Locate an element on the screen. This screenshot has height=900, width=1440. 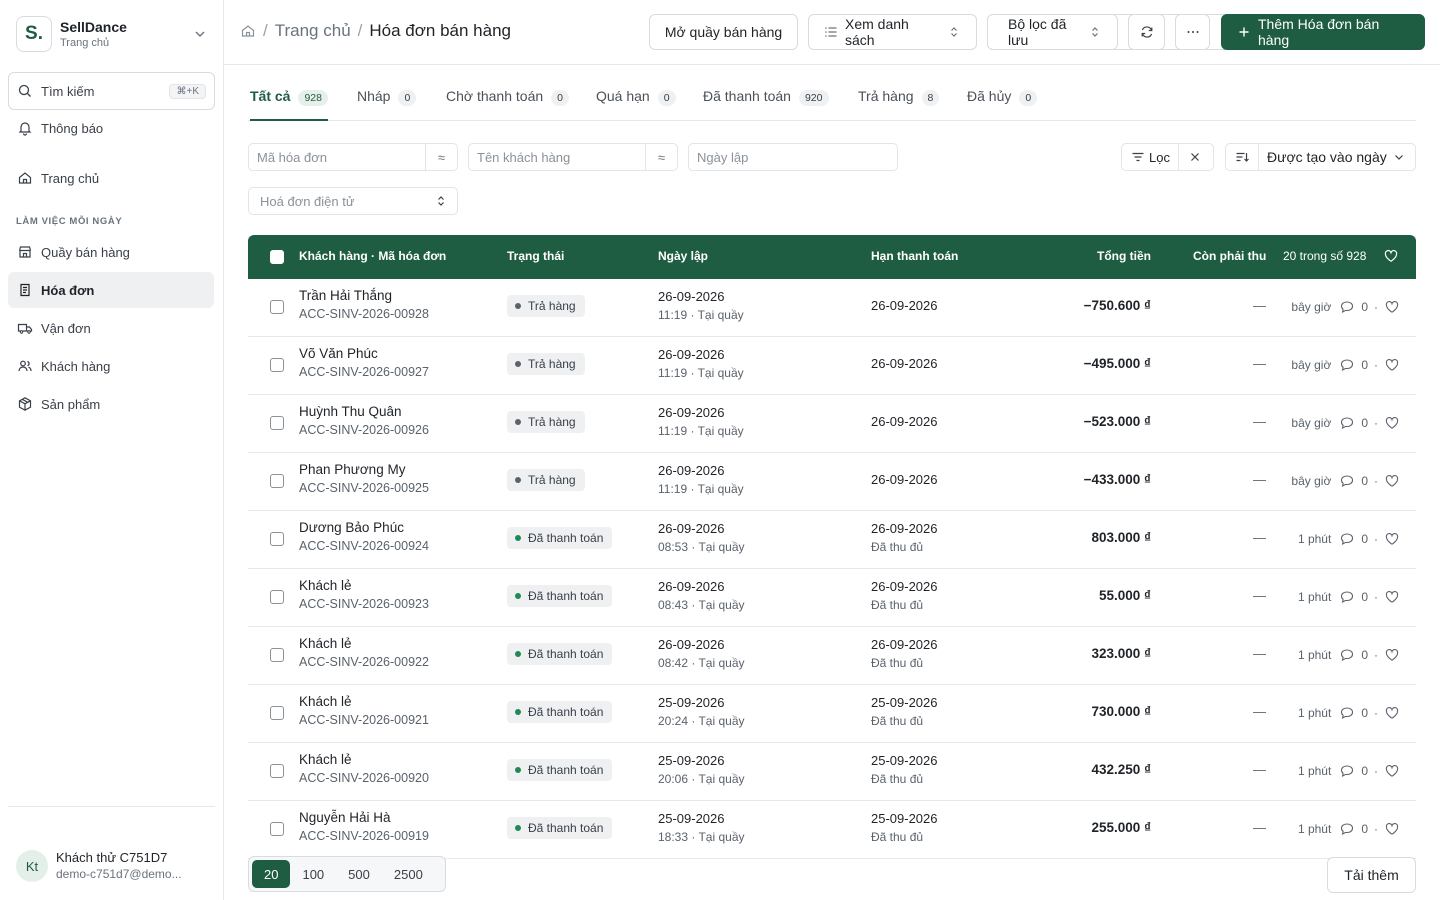
refresh-button is located at coordinates (1146, 32).